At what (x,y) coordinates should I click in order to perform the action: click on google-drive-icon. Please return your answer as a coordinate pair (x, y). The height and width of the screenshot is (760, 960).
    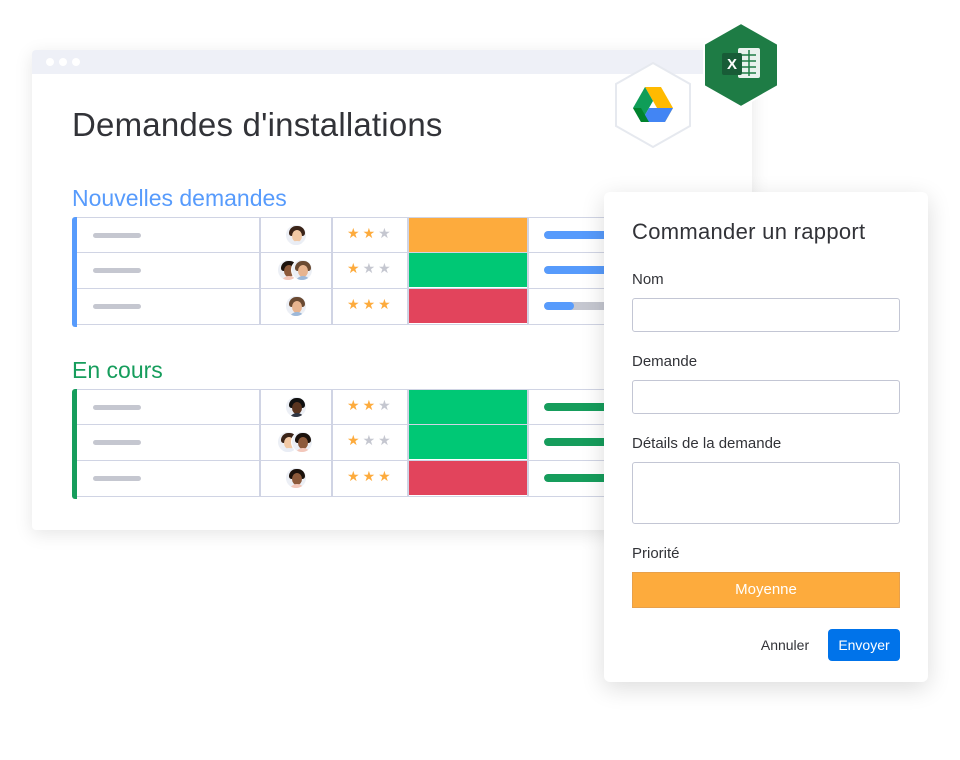
    Looking at the image, I should click on (653, 105).